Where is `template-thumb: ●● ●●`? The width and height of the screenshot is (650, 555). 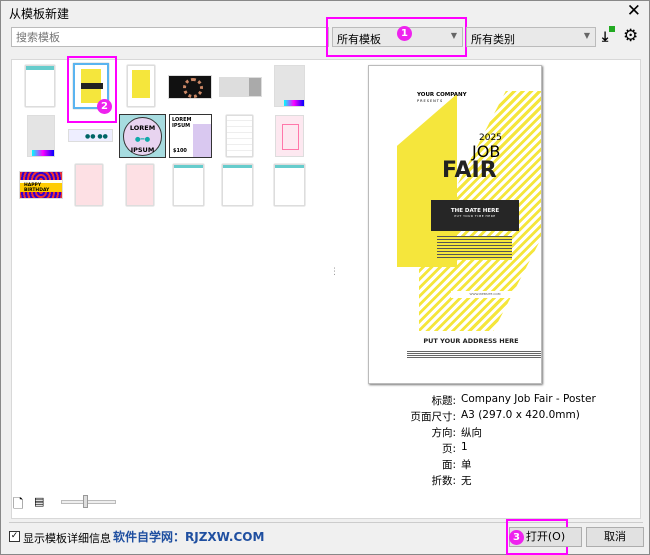 template-thumb: ●● ●● is located at coordinates (90, 135).